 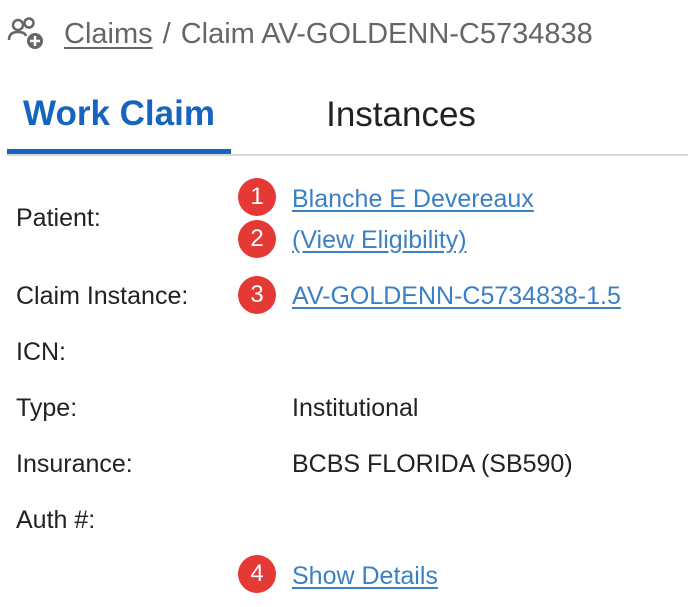 I want to click on claim-instance-label: Claim Instance:, so click(x=102, y=296).